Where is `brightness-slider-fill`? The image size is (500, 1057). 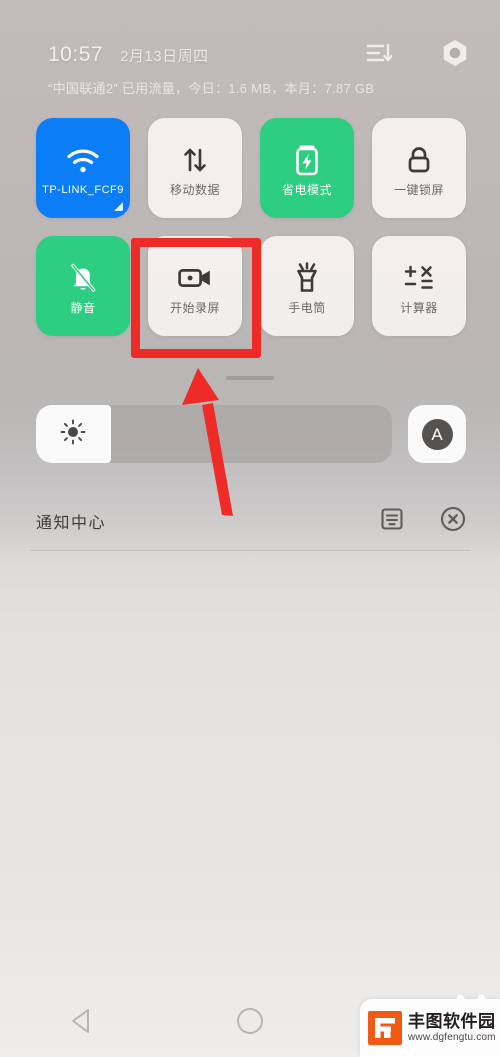 brightness-slider-fill is located at coordinates (73, 434).